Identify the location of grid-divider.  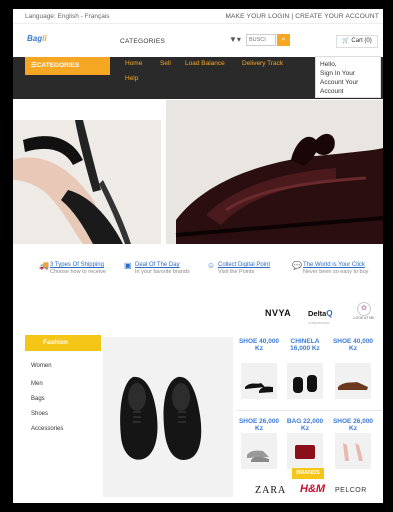
(310, 410).